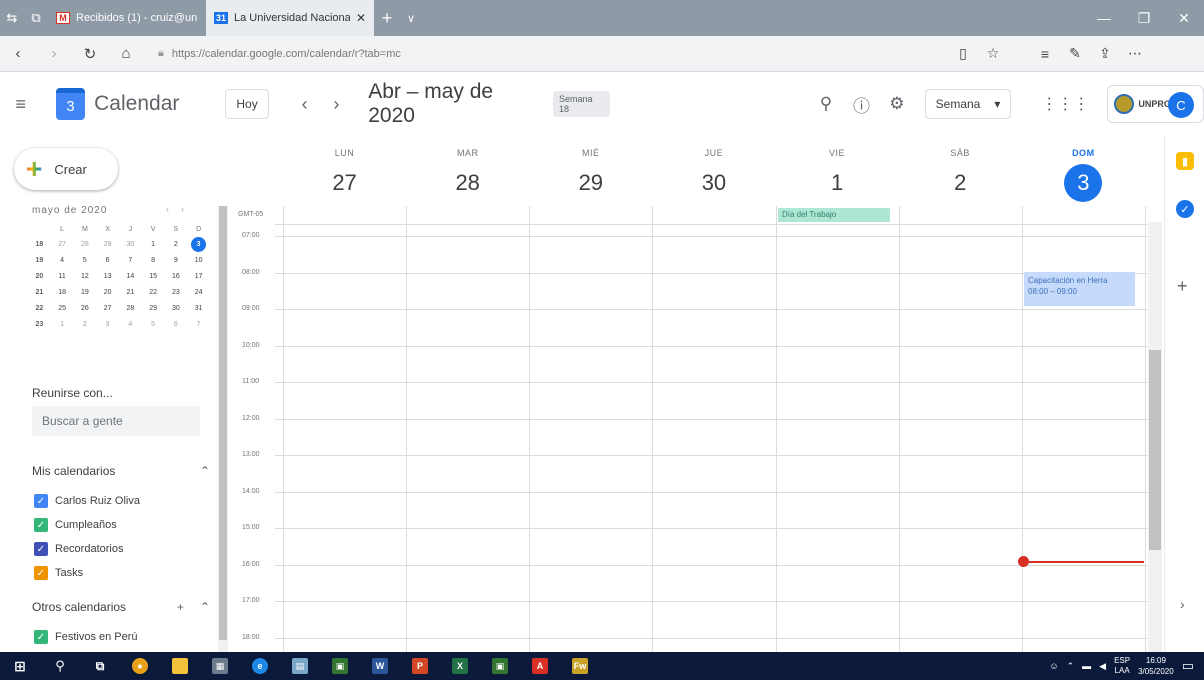 The height and width of the screenshot is (680, 1204). Describe the element at coordinates (580, 666) in the screenshot. I see `app-icon: Fw` at that location.